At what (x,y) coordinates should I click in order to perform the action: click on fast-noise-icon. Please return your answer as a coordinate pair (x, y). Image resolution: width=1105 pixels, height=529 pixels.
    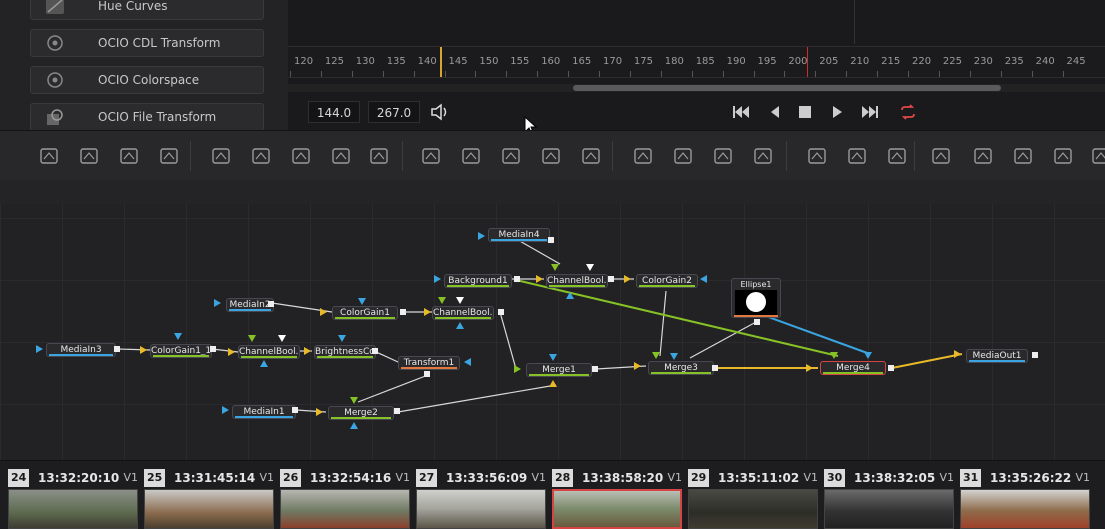
    Looking at the image, I should click on (89, 156).